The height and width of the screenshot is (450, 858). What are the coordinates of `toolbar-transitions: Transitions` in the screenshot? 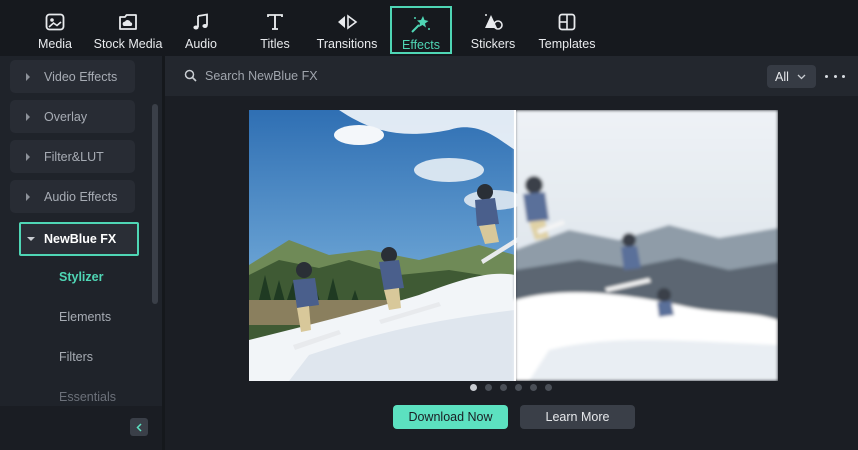 It's located at (347, 29).